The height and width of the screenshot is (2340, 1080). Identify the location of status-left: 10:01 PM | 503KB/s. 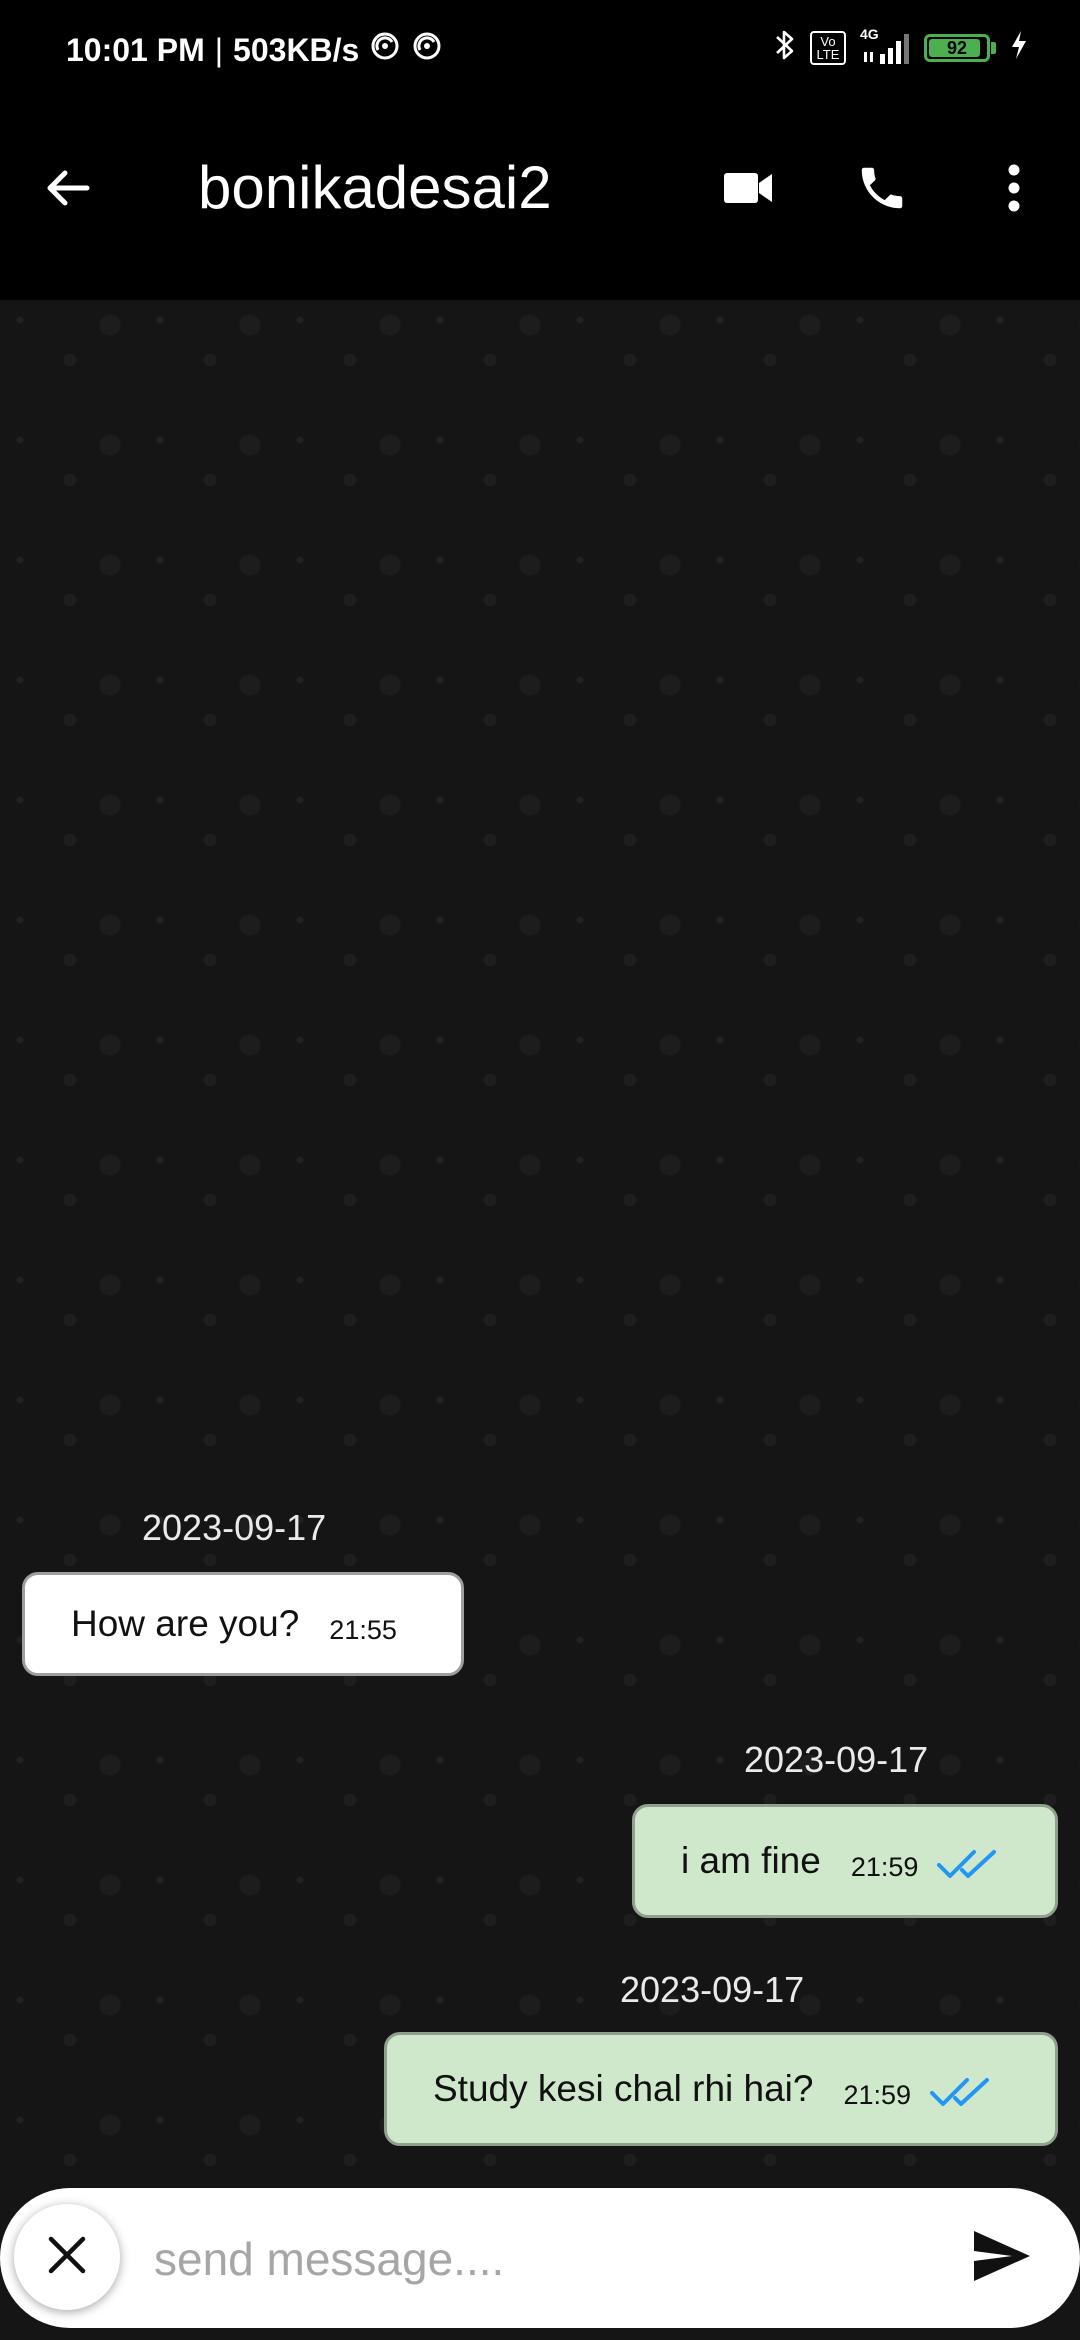
(254, 50).